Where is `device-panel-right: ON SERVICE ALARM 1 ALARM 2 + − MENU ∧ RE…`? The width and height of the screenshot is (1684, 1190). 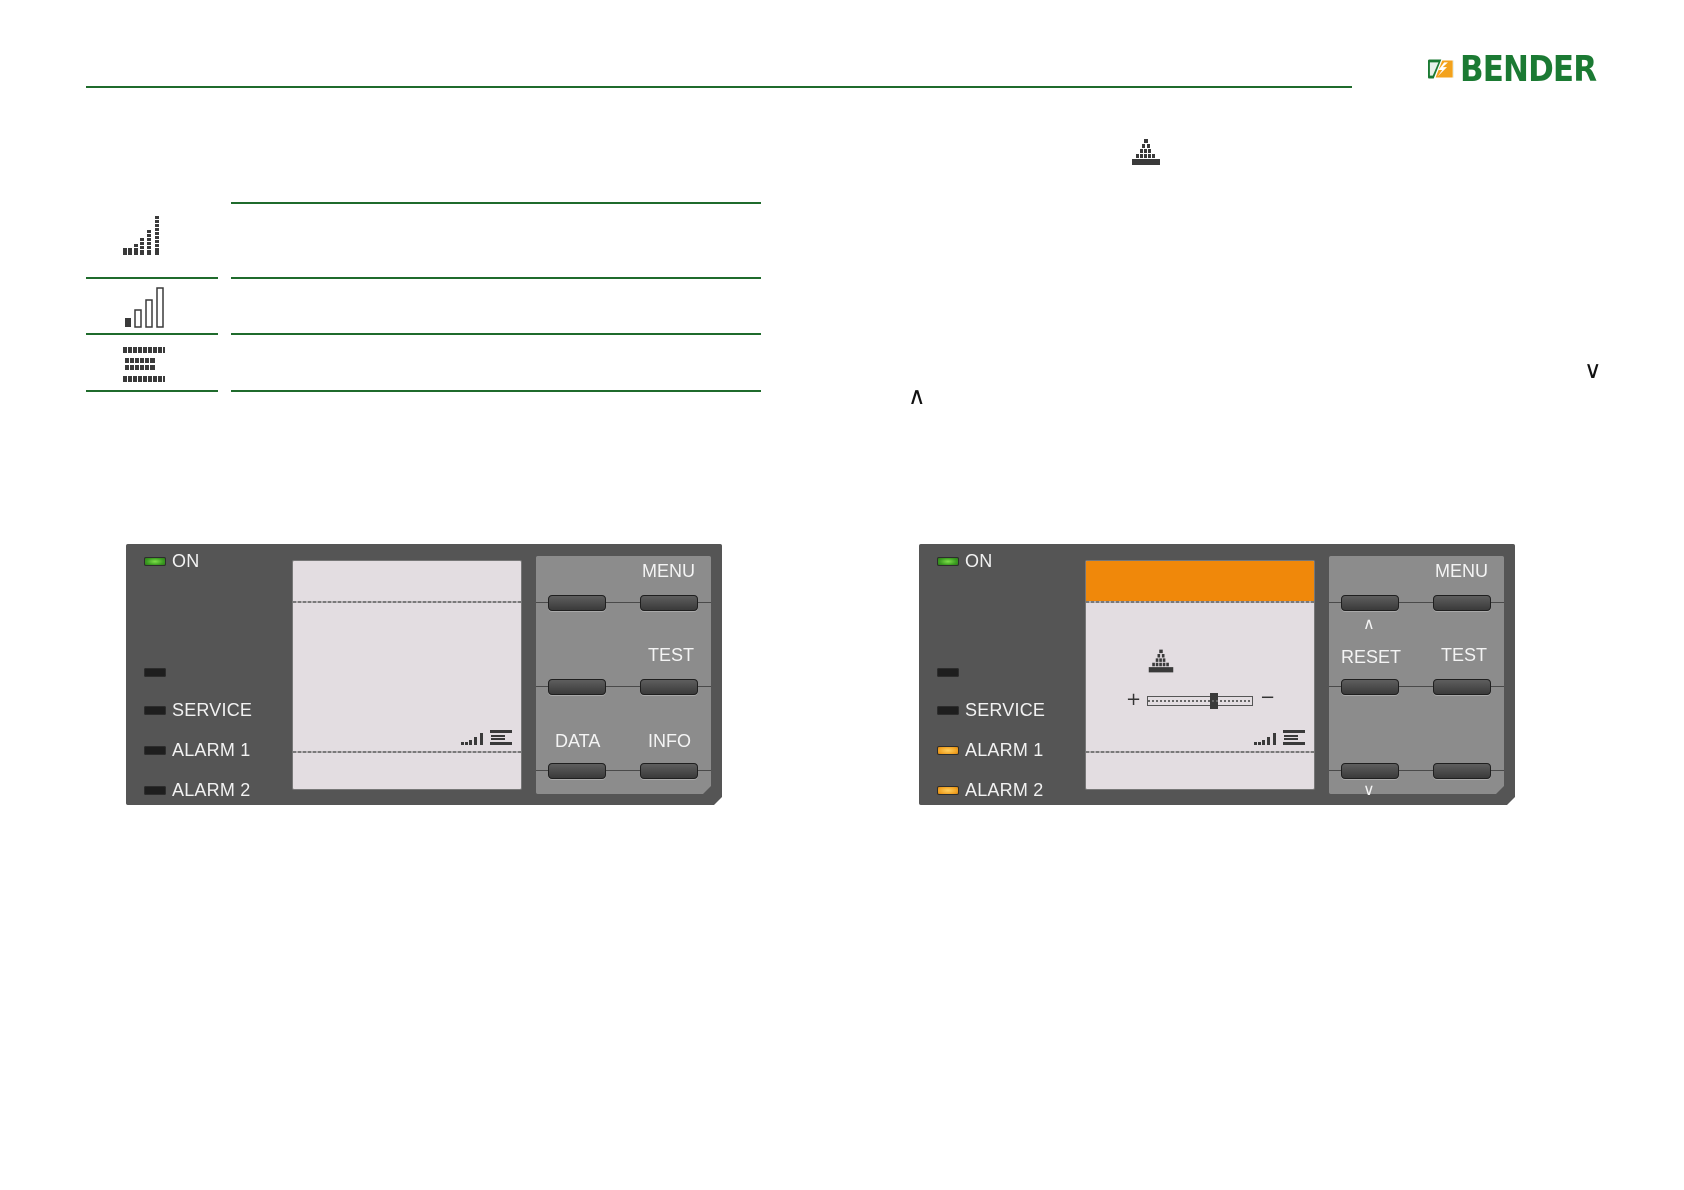
device-panel-right: ON SERVICE ALARM 1 ALARM 2 + − MENU ∧ RE… is located at coordinates (1217, 674).